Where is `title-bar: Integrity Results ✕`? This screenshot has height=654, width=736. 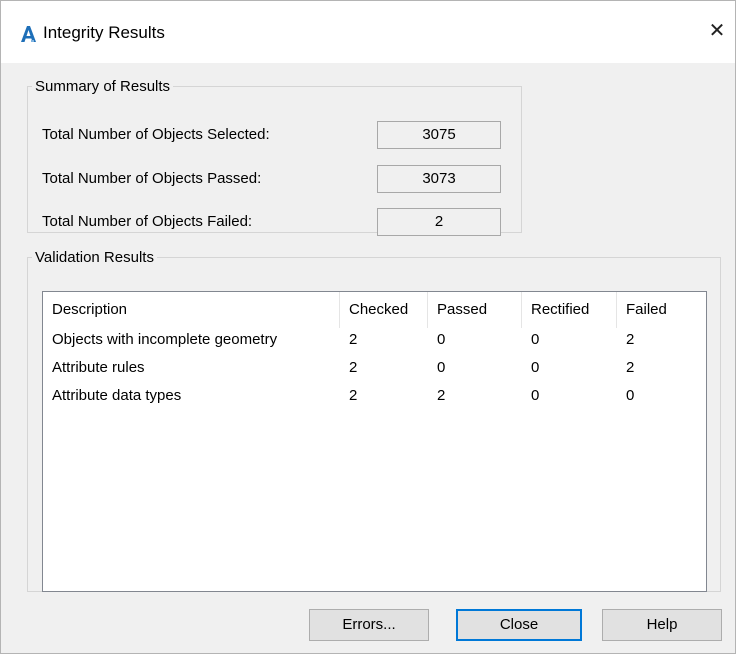 title-bar: Integrity Results ✕ is located at coordinates (368, 32).